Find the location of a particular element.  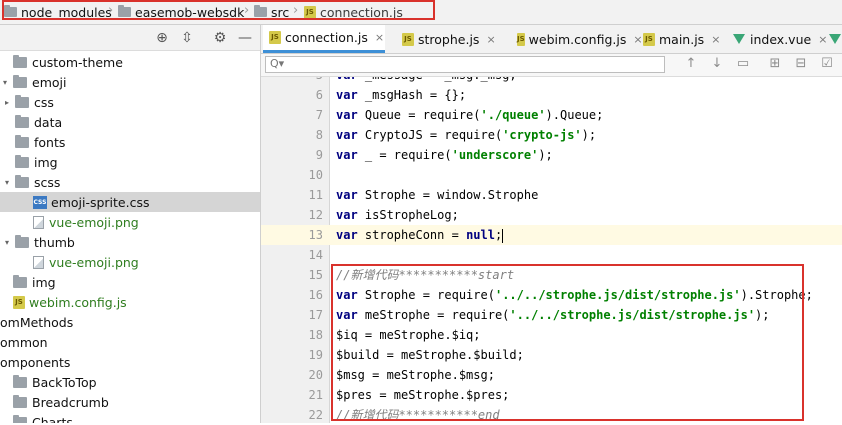

editor-tab is located at coordinates (832, 39).